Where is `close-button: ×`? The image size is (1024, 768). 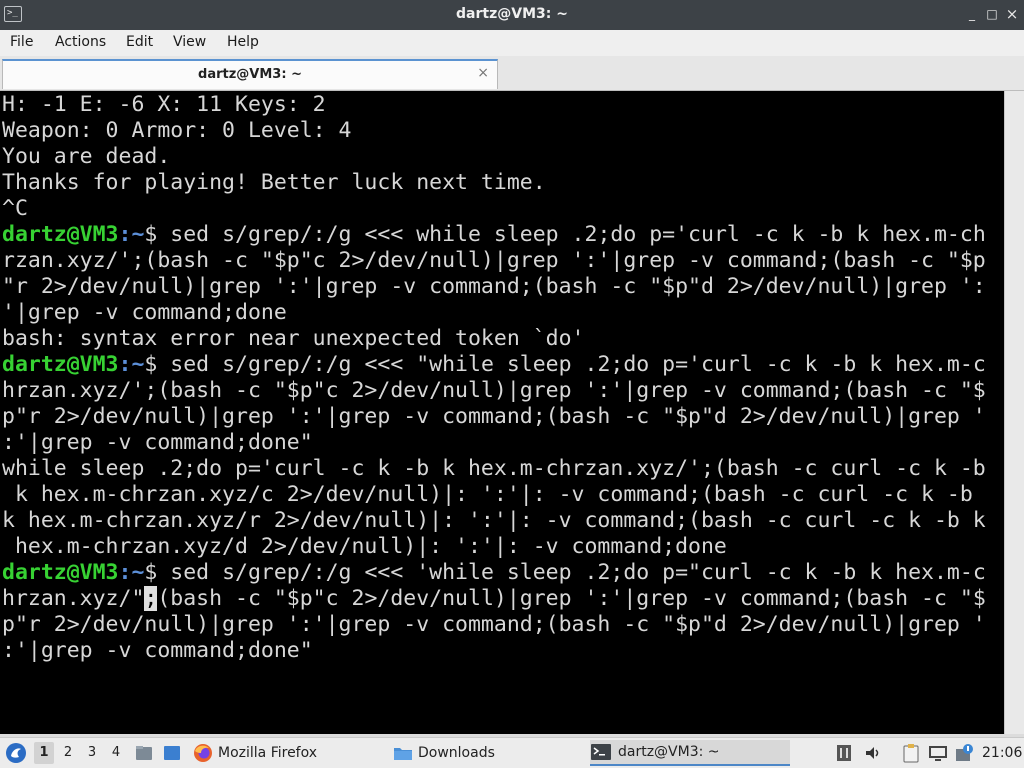 close-button: × is located at coordinates (1012, 14).